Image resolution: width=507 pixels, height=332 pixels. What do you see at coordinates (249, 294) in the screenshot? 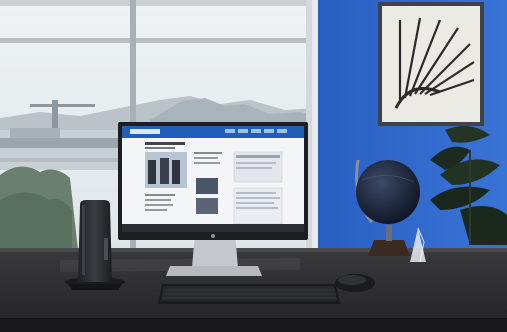
I see `keyboard` at bounding box center [249, 294].